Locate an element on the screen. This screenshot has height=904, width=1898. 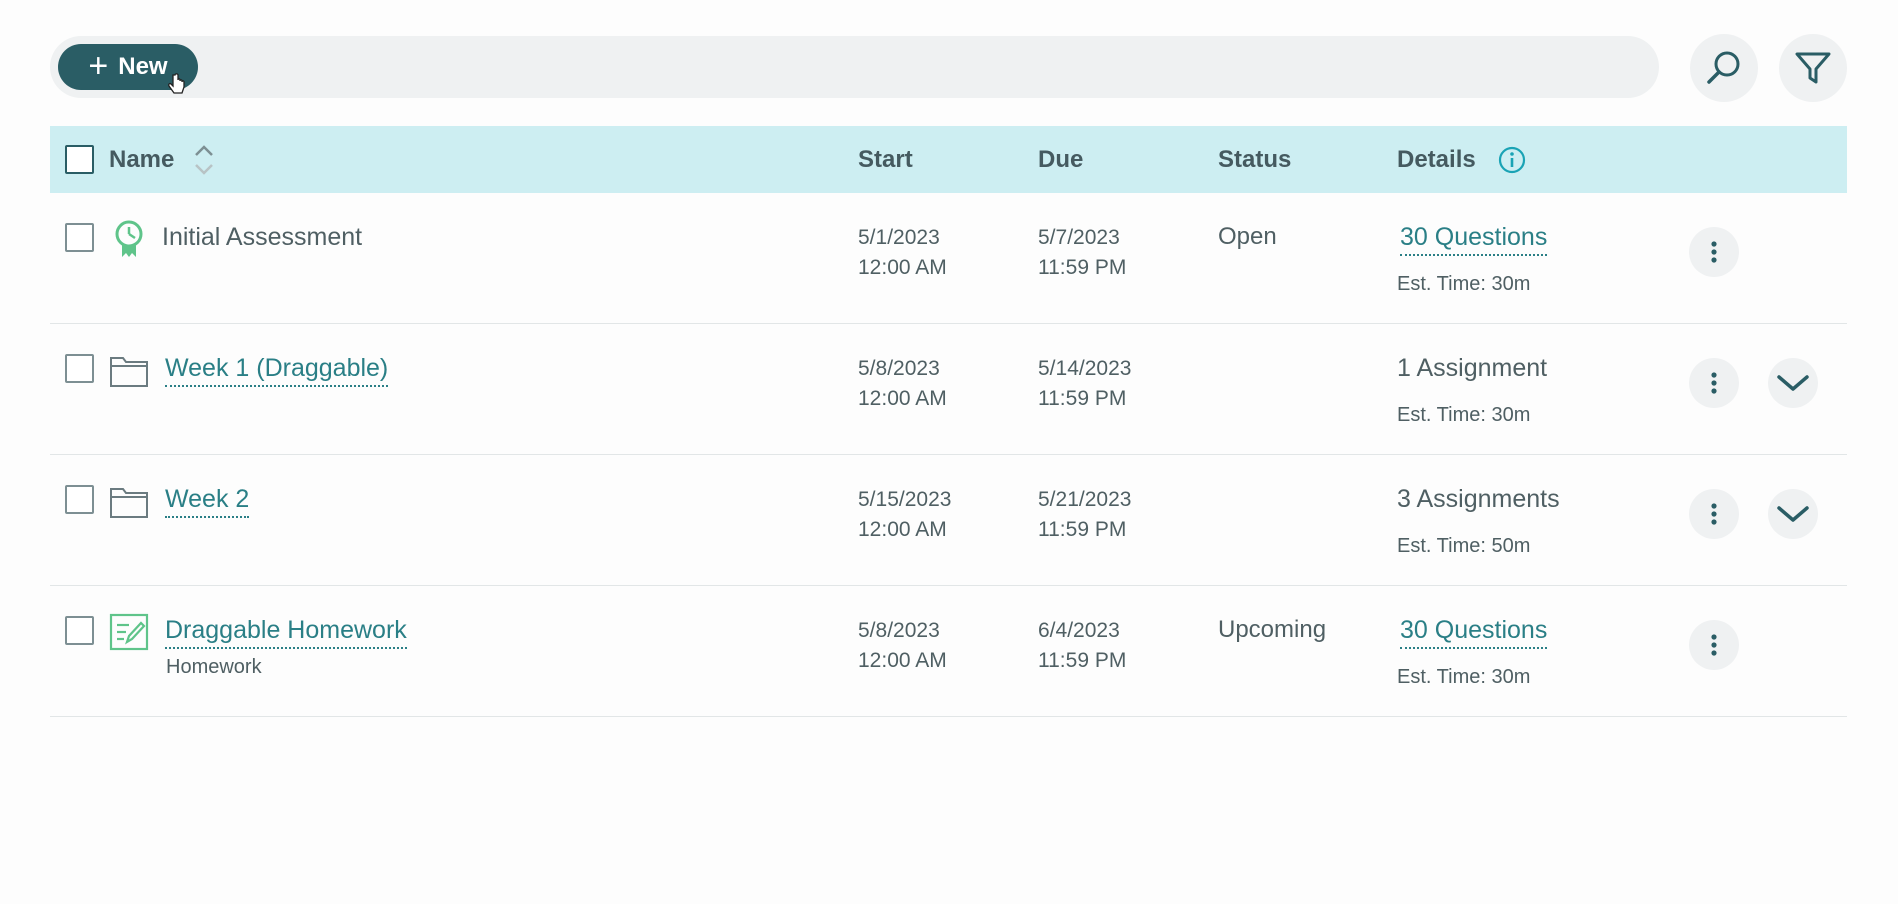
hand-cursor-icon is located at coordinates (176, 83).